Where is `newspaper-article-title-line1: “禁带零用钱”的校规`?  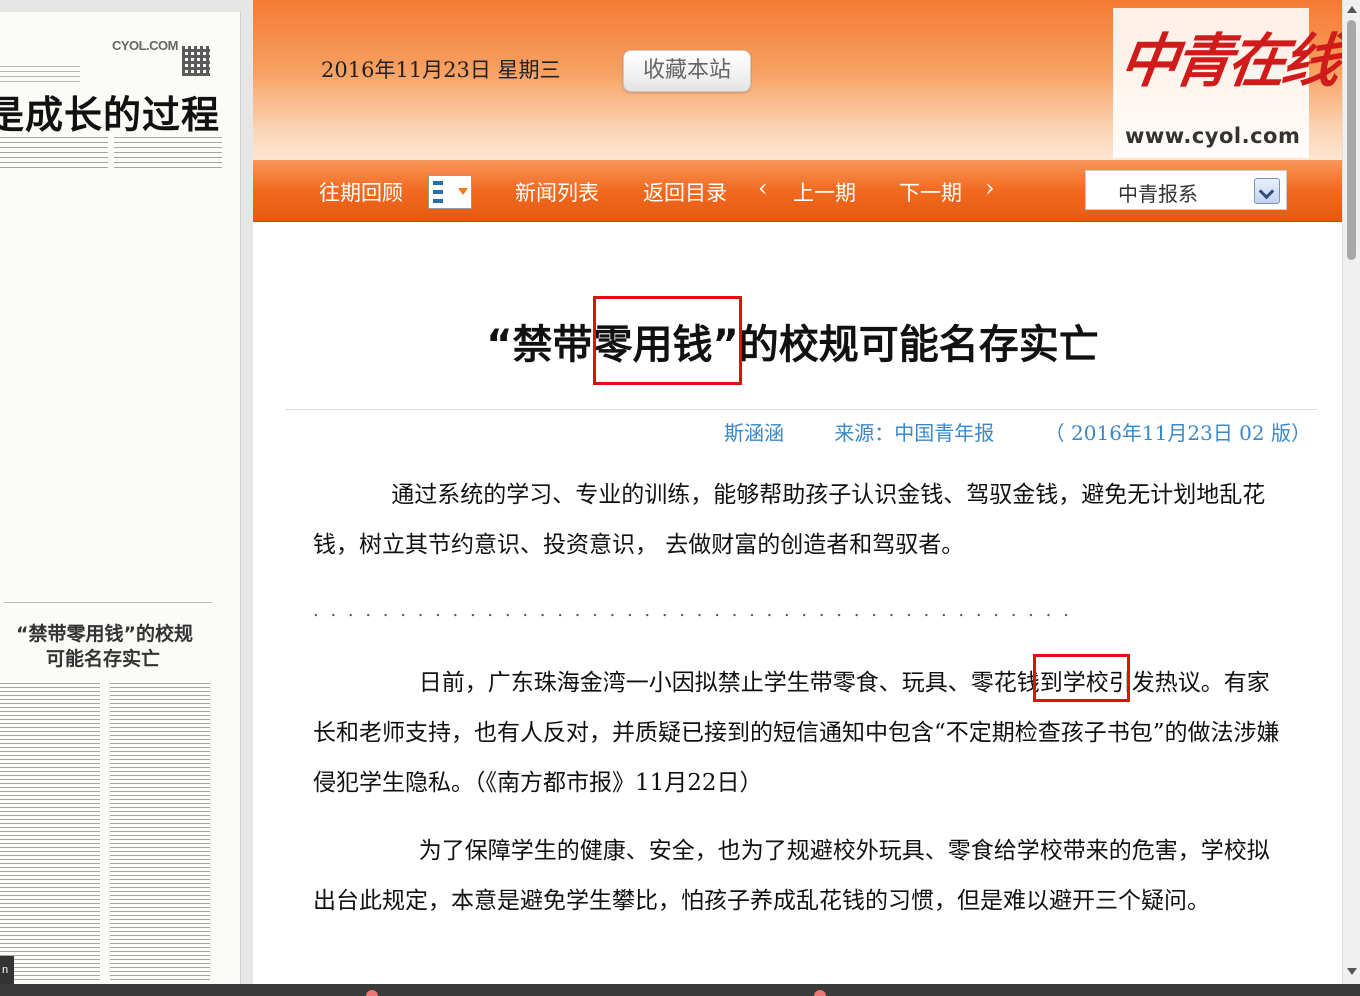
newspaper-article-title-line1: “禁带零用钱”的校规 is located at coordinates (104, 632).